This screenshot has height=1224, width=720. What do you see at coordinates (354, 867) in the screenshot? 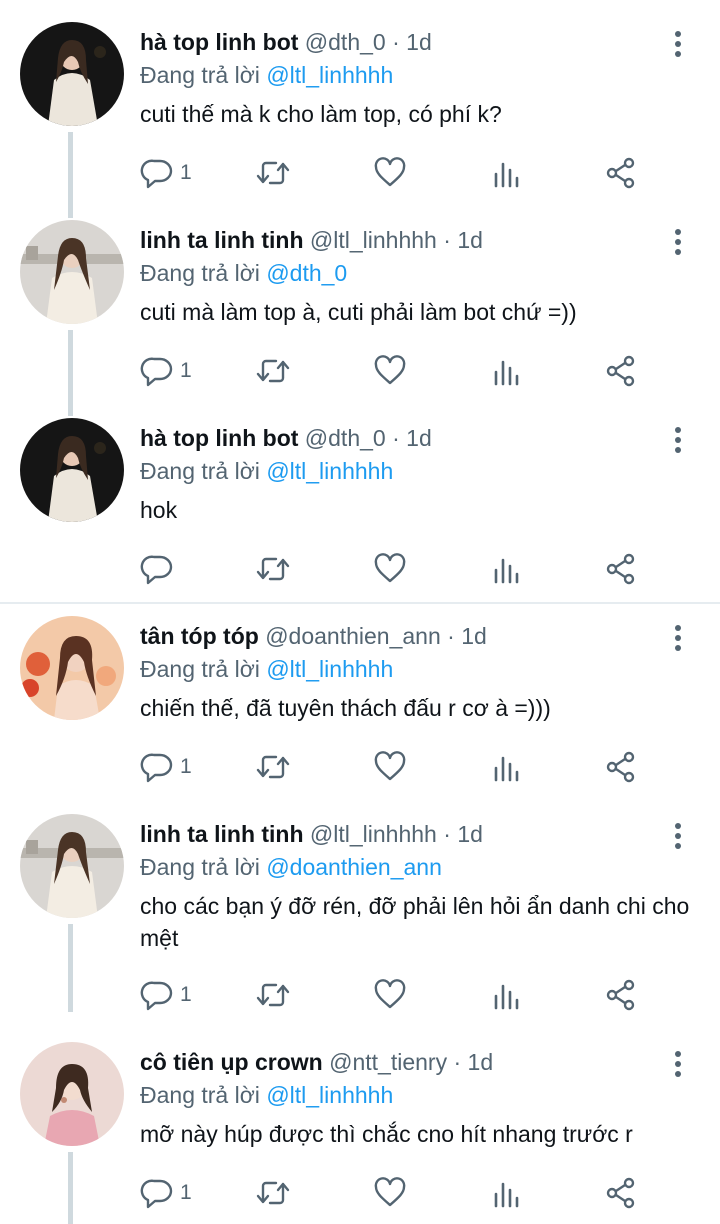
I see `replying-to-mention: @doanthien_ann` at bounding box center [354, 867].